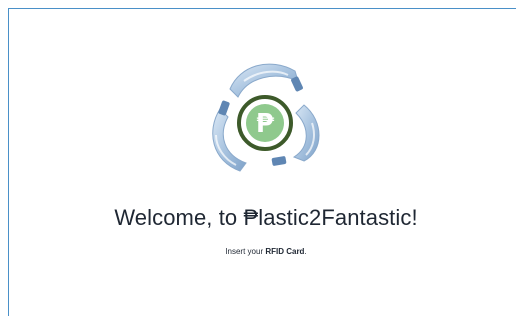 This screenshot has height=316, width=516. What do you see at coordinates (285, 251) in the screenshot?
I see `instruction-emphasis: RFID Card` at bounding box center [285, 251].